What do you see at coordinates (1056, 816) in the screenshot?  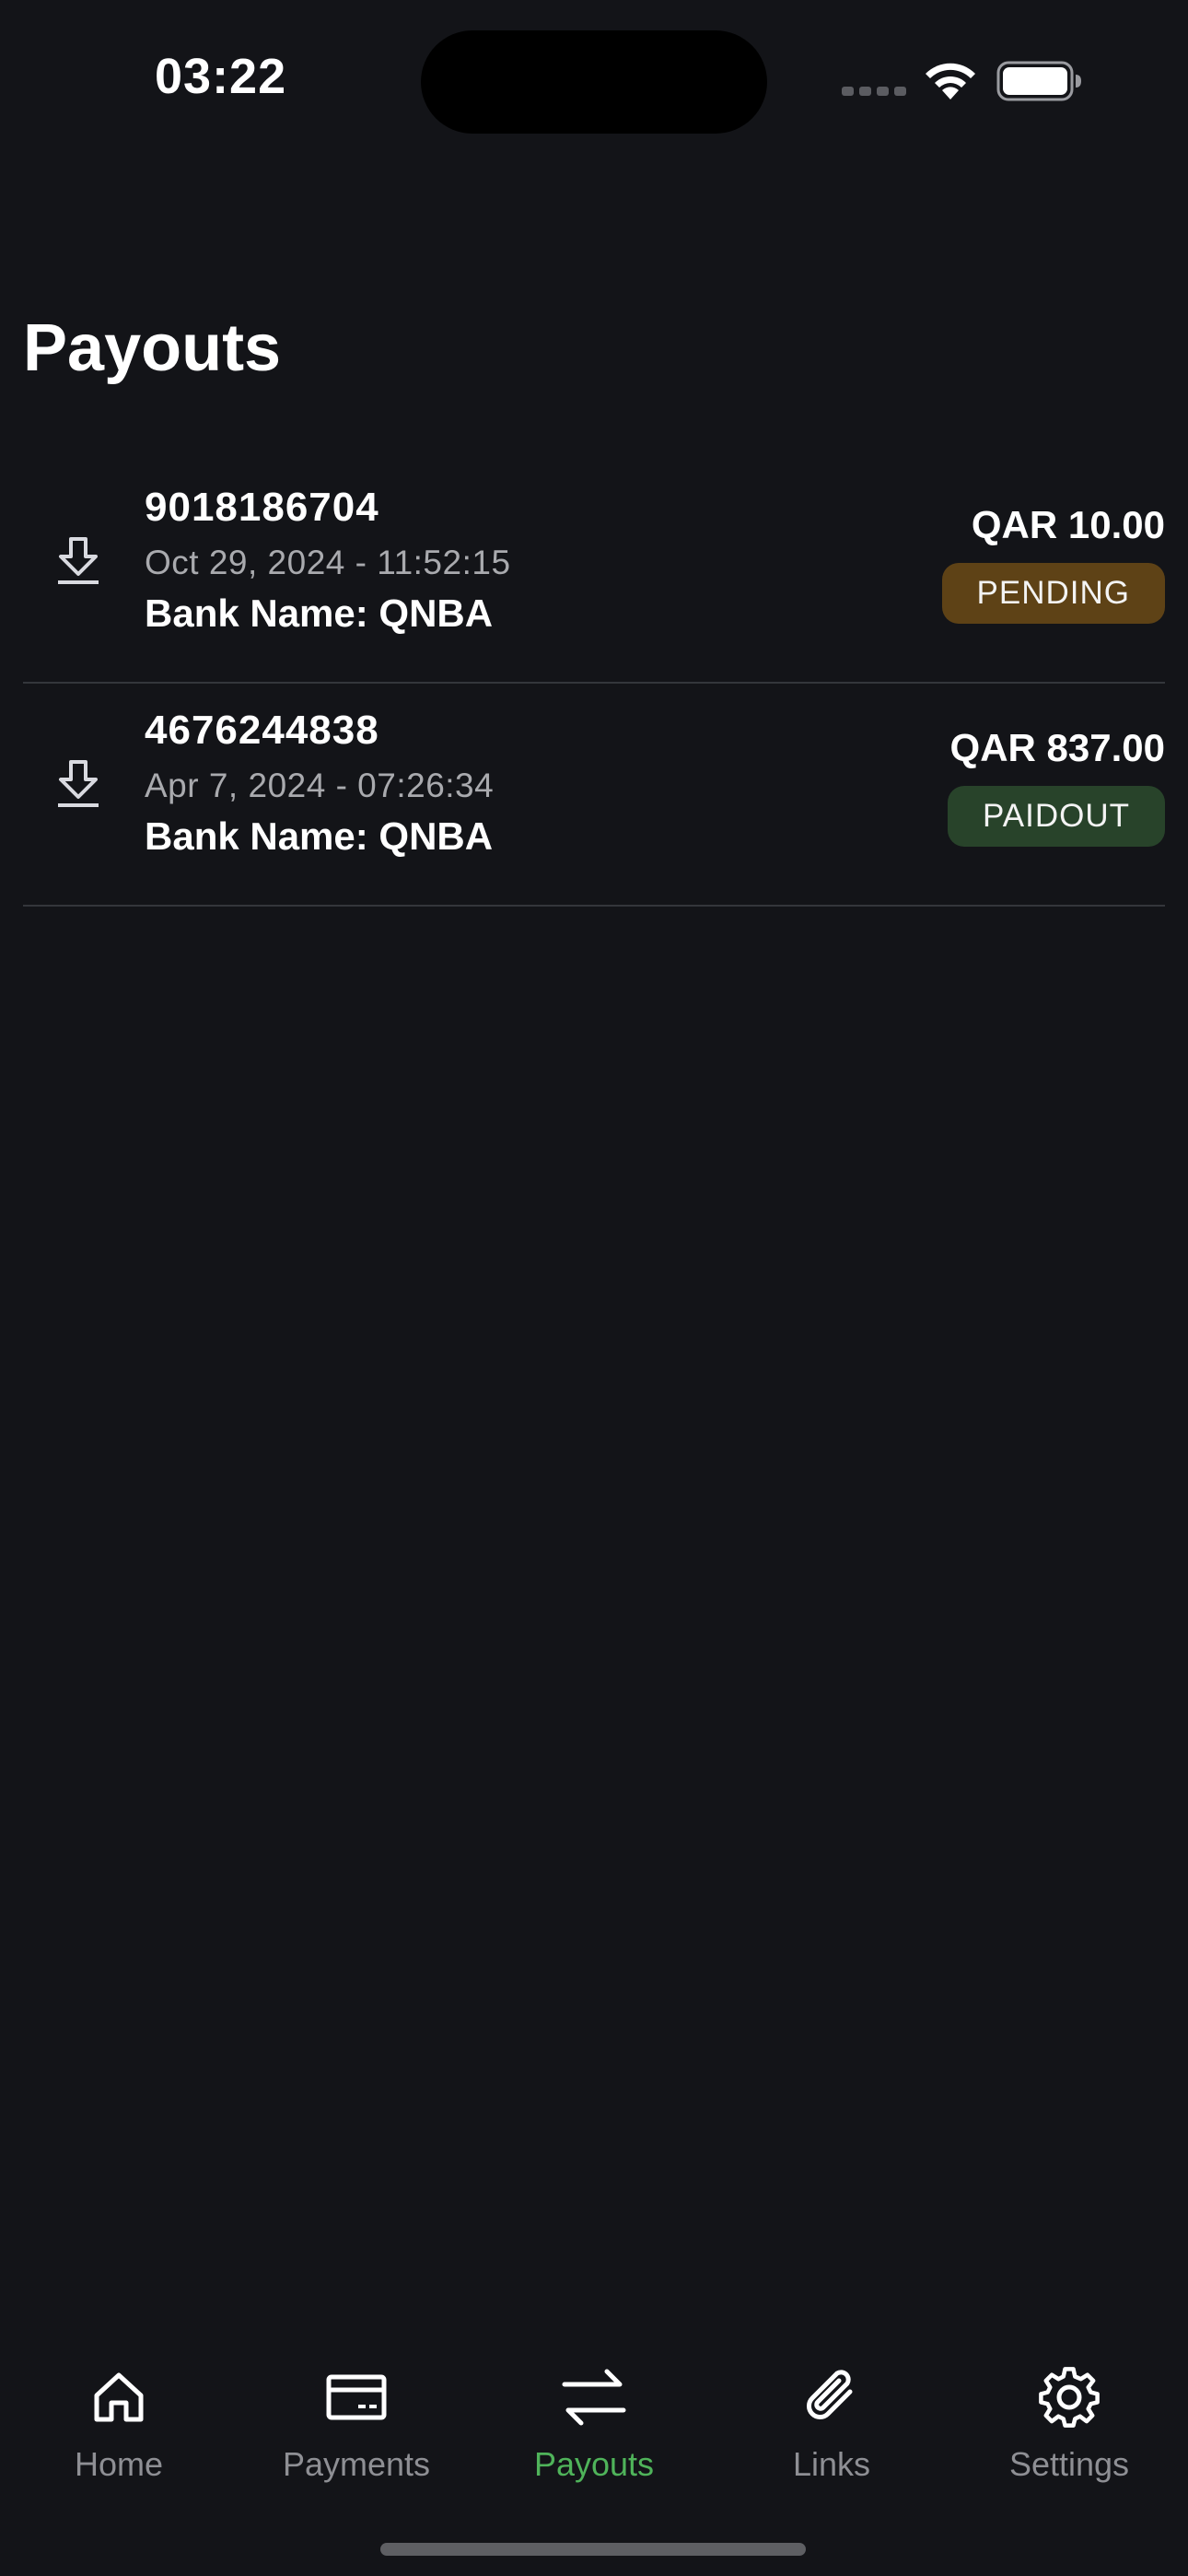 I see `status-badge: PAIDOUT` at bounding box center [1056, 816].